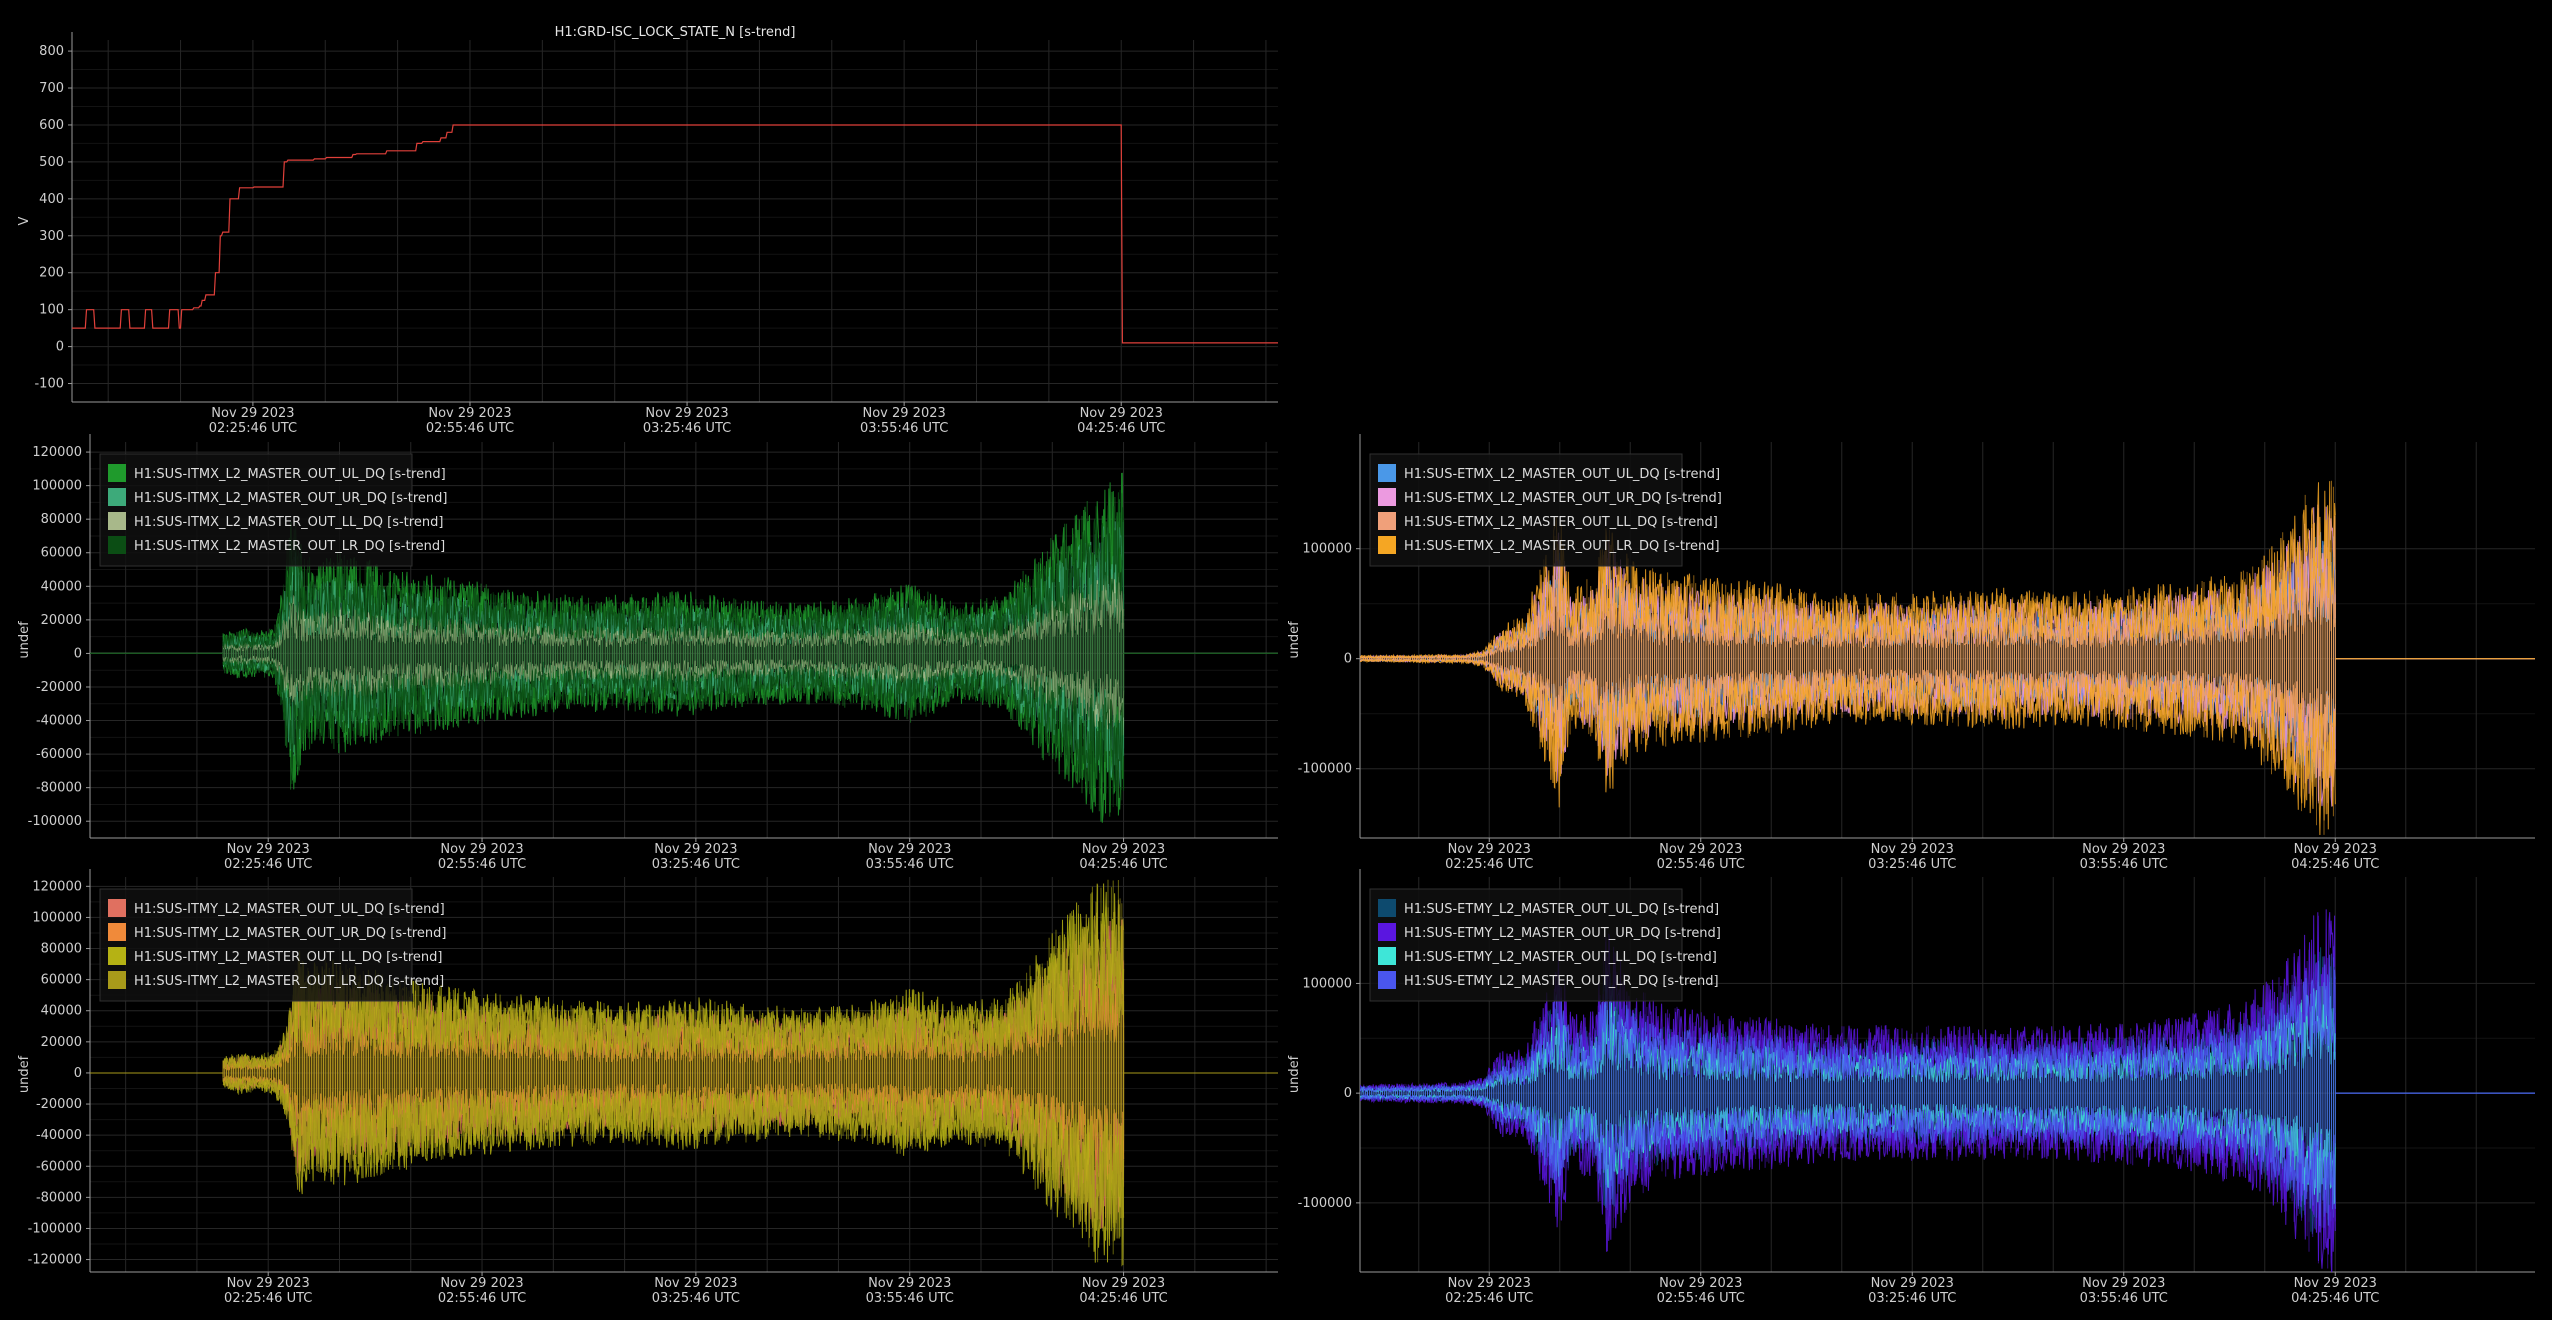 This screenshot has width=2552, height=1320. What do you see at coordinates (51, 125) in the screenshot?
I see `y-tick-label: 600` at bounding box center [51, 125].